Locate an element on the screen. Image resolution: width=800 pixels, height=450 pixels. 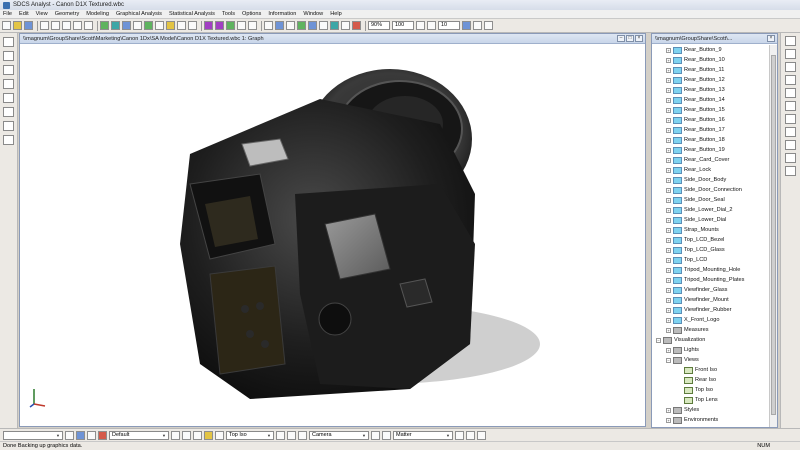
maximize-button: □ is located at coordinates (630, 38).